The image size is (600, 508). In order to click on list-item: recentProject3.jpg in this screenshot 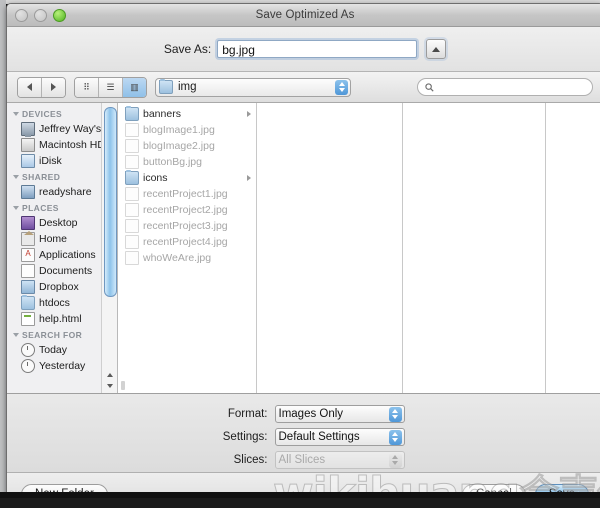, I will do `click(187, 226)`.